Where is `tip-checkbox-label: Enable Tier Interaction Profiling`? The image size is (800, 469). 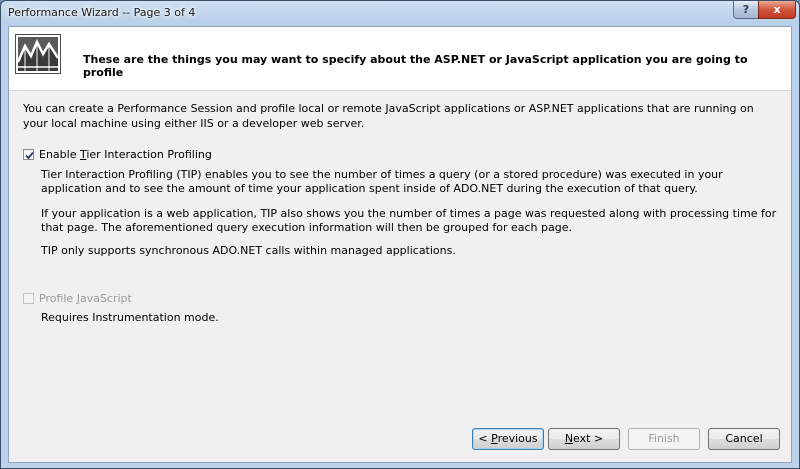
tip-checkbox-label: Enable Tier Interaction Profiling is located at coordinates (125, 154).